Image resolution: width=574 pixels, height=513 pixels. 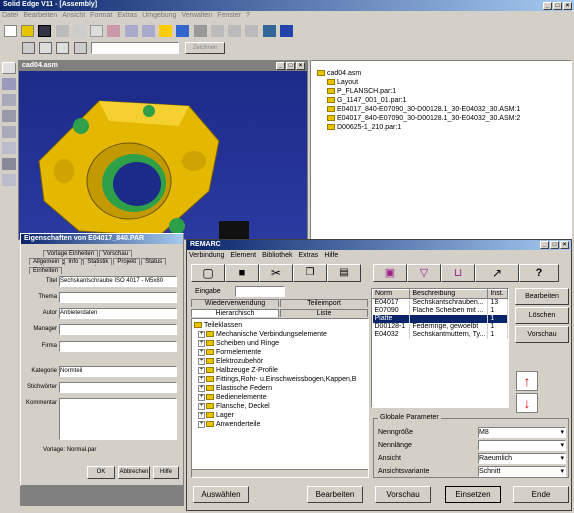 I want to click on open-icon, so click(x=28, y=31).